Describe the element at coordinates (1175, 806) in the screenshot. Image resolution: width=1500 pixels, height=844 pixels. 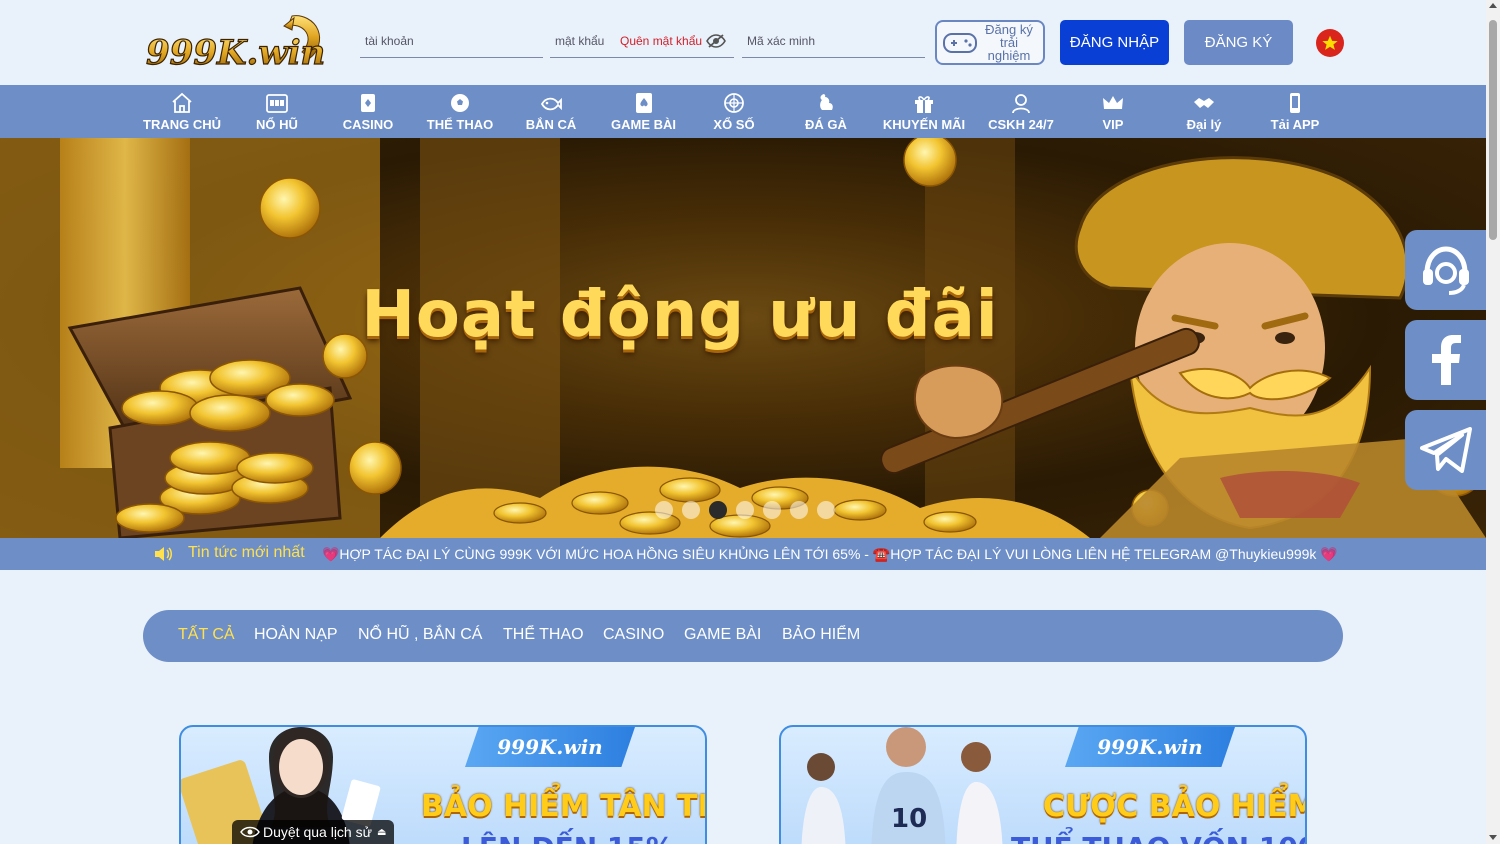
I see `card-title: CƯỢC BẢO HIỂM` at that location.